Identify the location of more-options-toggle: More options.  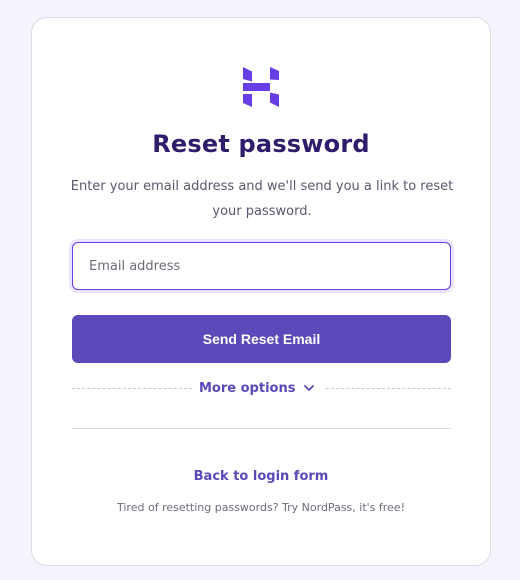
(257, 388).